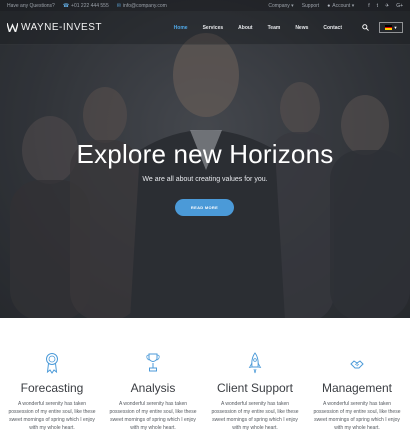  I want to click on handshake-icon, so click(357, 364).